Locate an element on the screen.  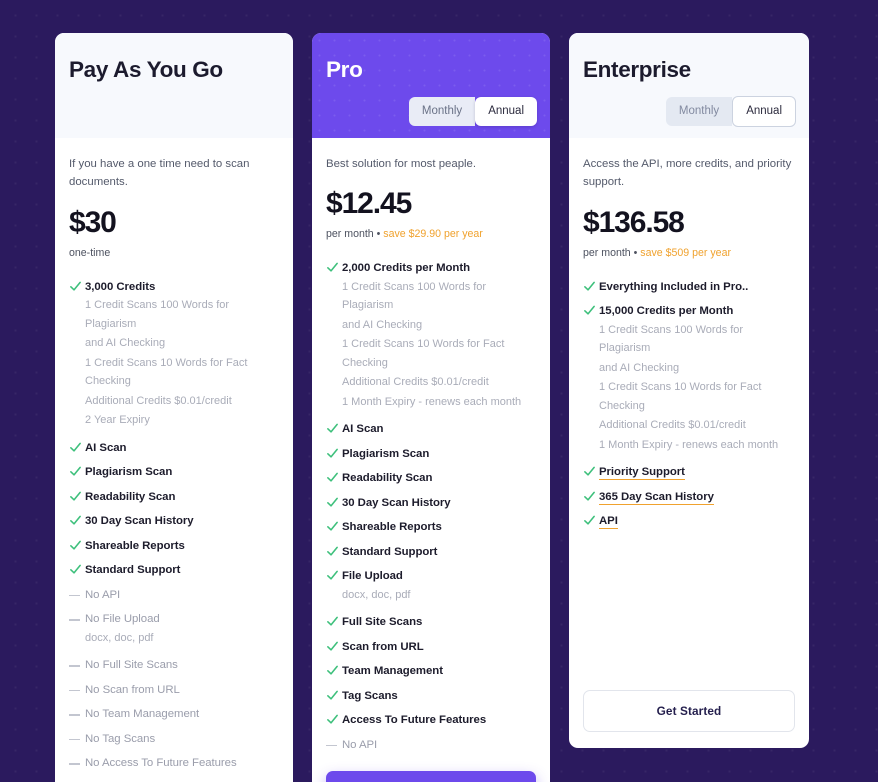
feature-item: API is located at coordinates (689, 521).